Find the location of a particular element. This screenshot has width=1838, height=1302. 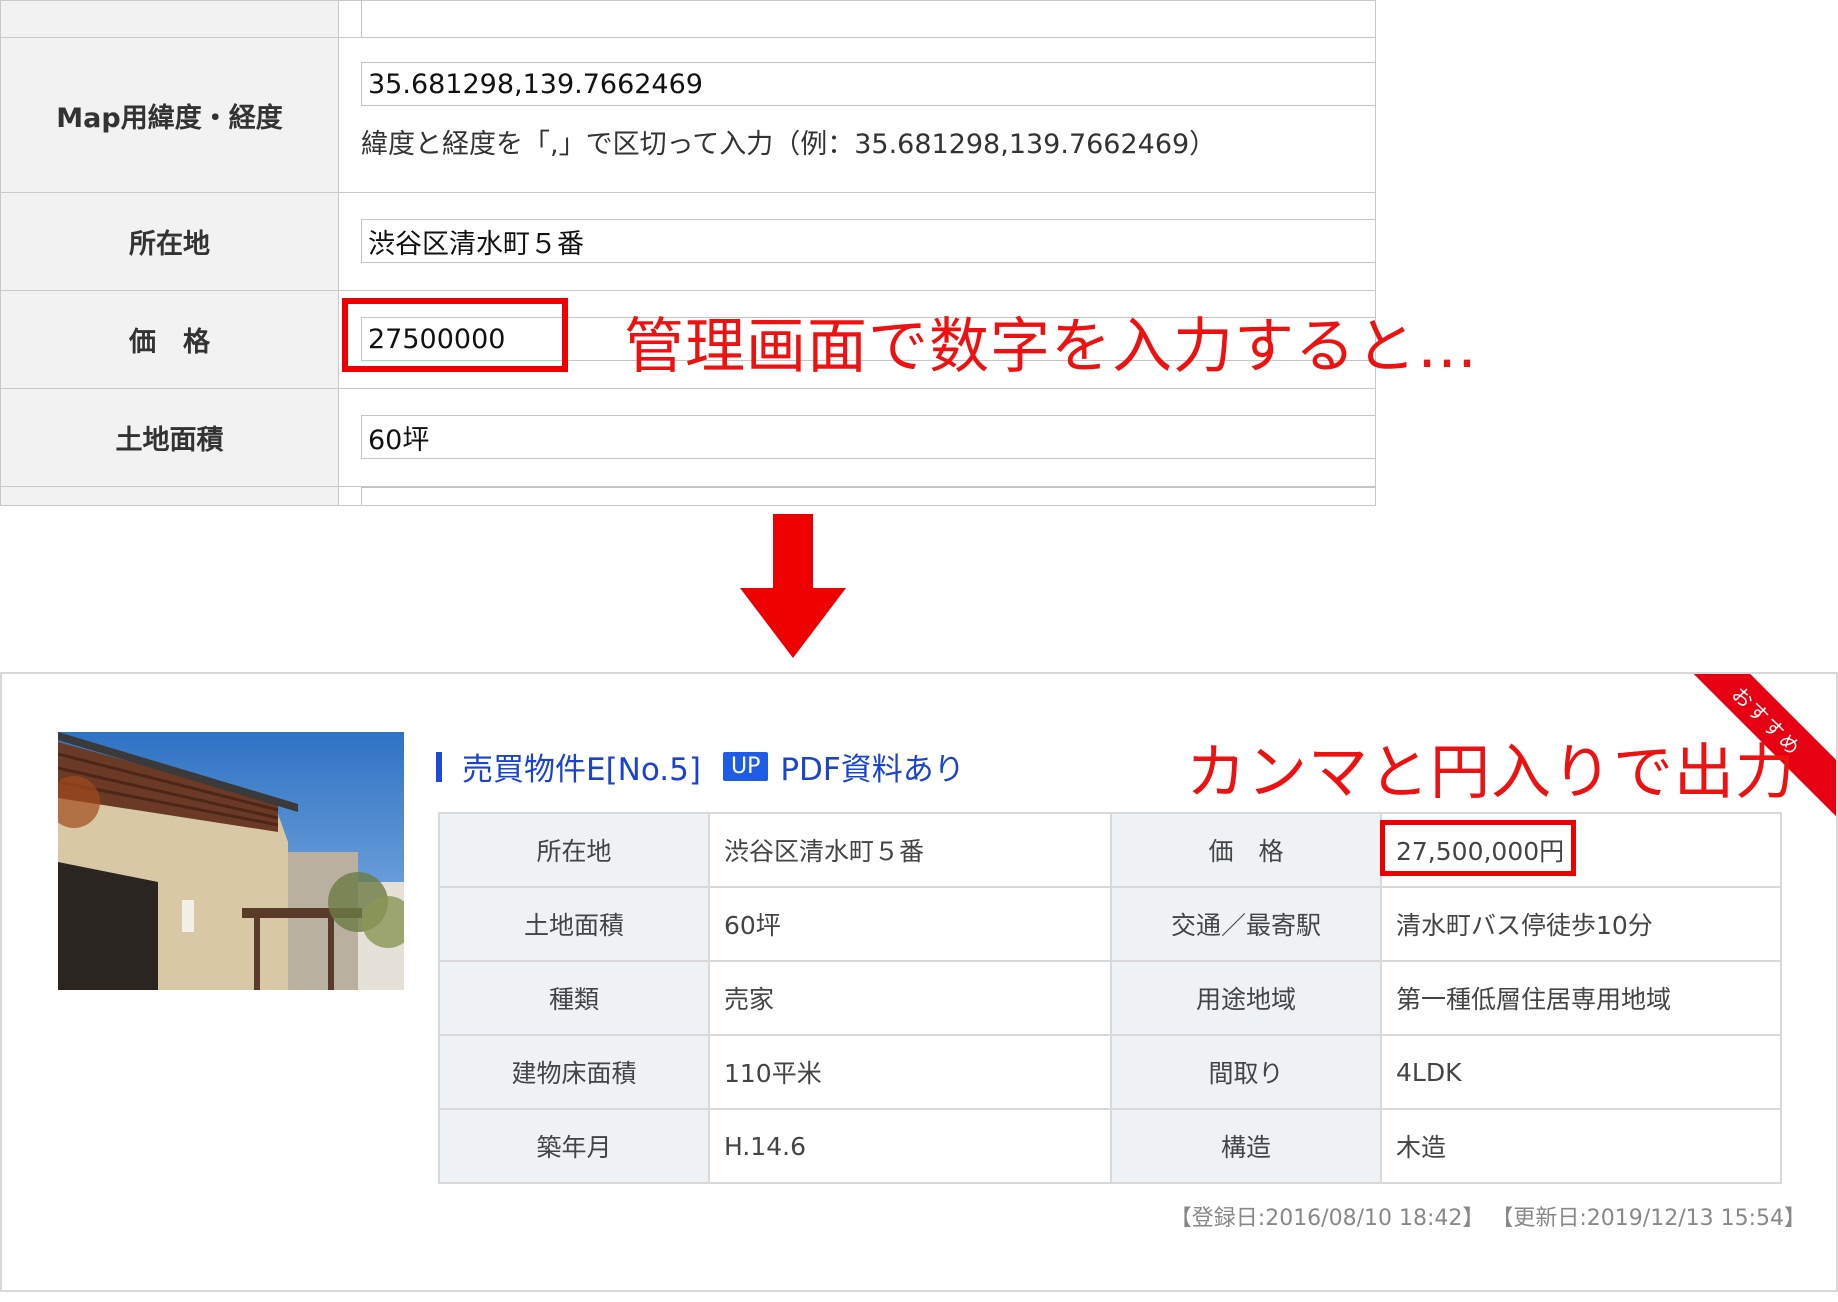

spec-label: 築年月 is located at coordinates (574, 1146).